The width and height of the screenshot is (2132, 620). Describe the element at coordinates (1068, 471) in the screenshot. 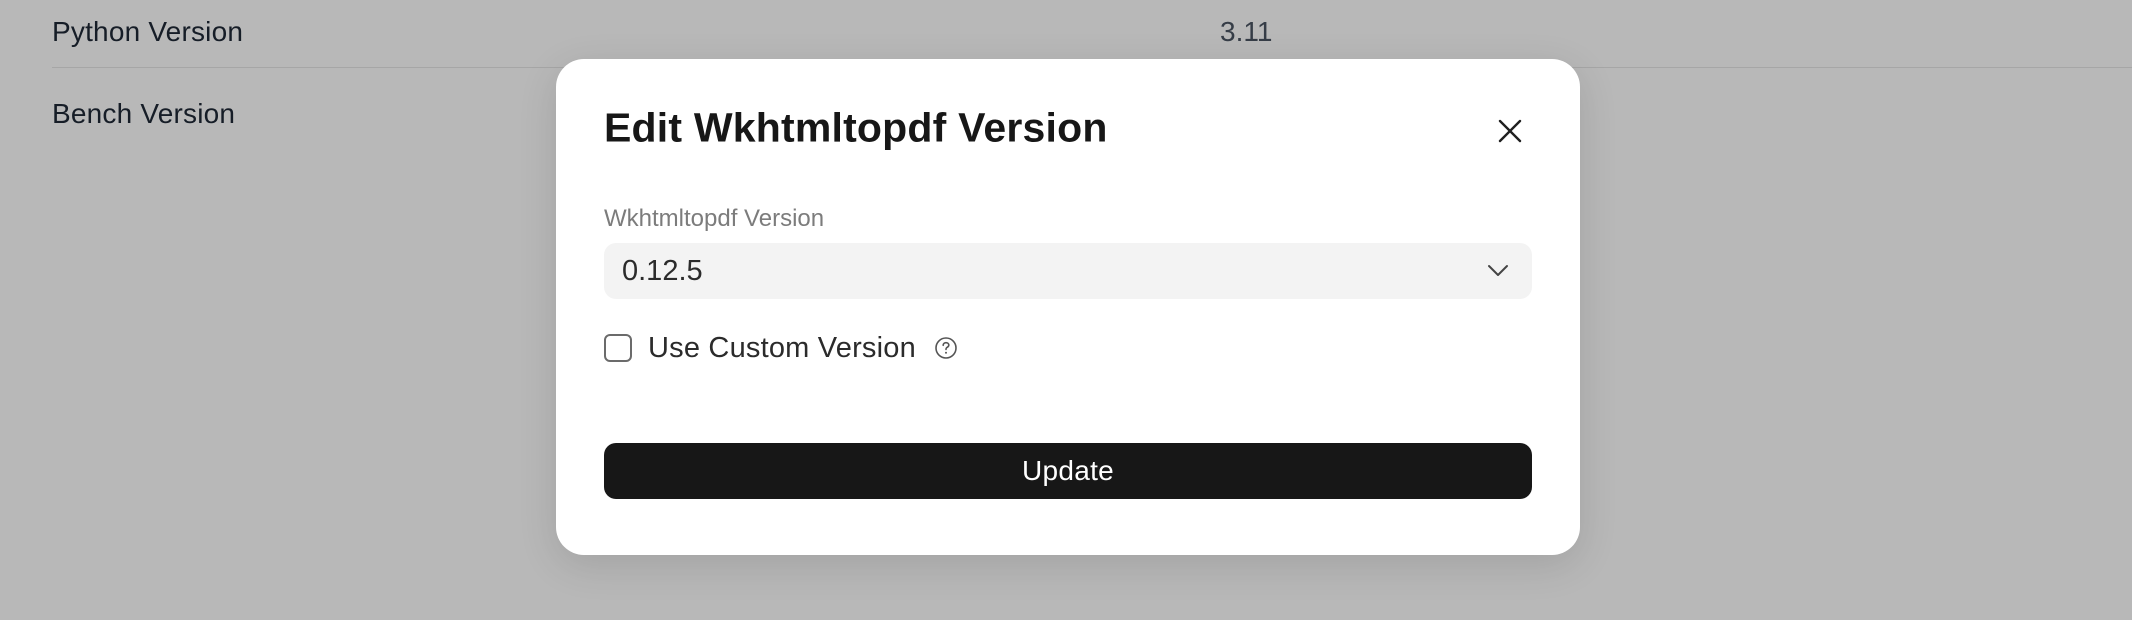

I see `update-button: Update` at that location.